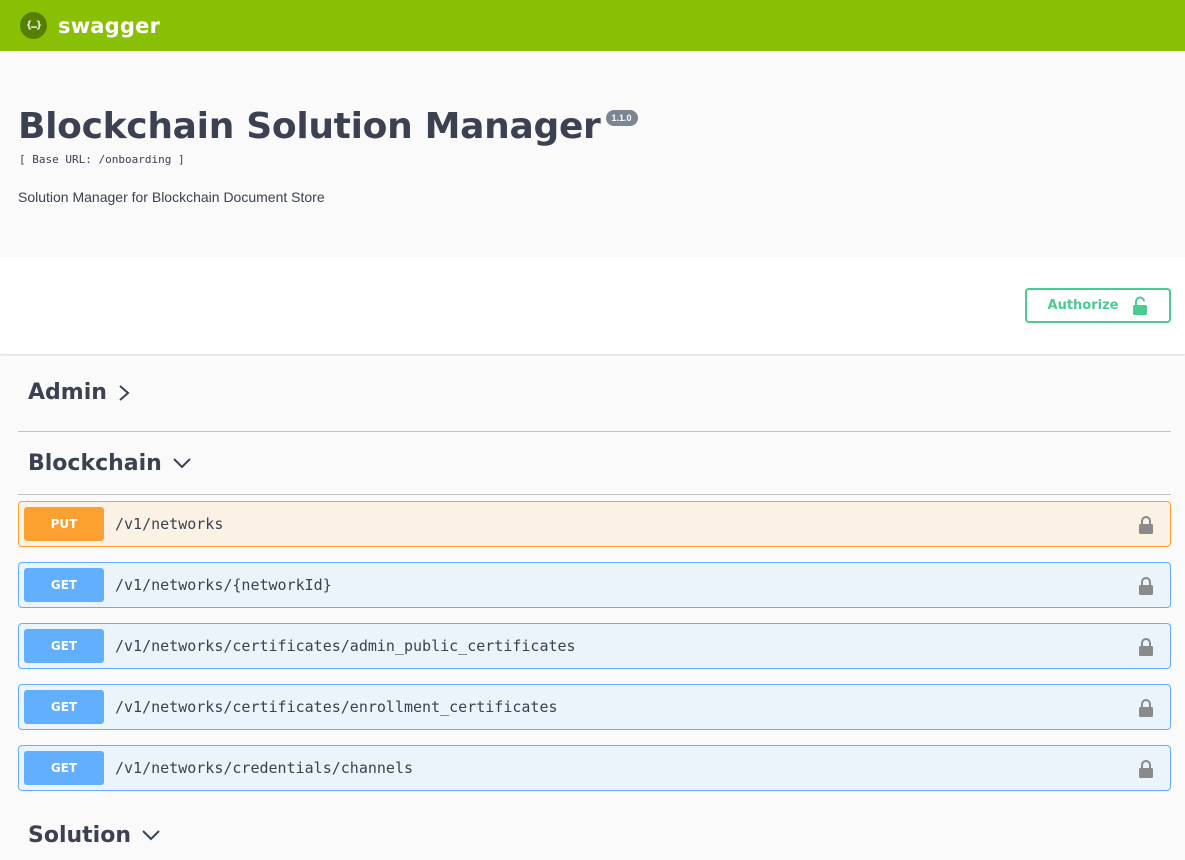 The image size is (1185, 860). Describe the element at coordinates (169, 524) in the screenshot. I see `operation-path: /v1/networks` at that location.